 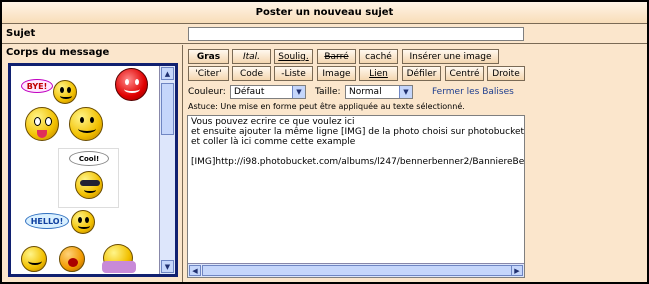 I want to click on shouting-smiley-icon, so click(x=72, y=259).